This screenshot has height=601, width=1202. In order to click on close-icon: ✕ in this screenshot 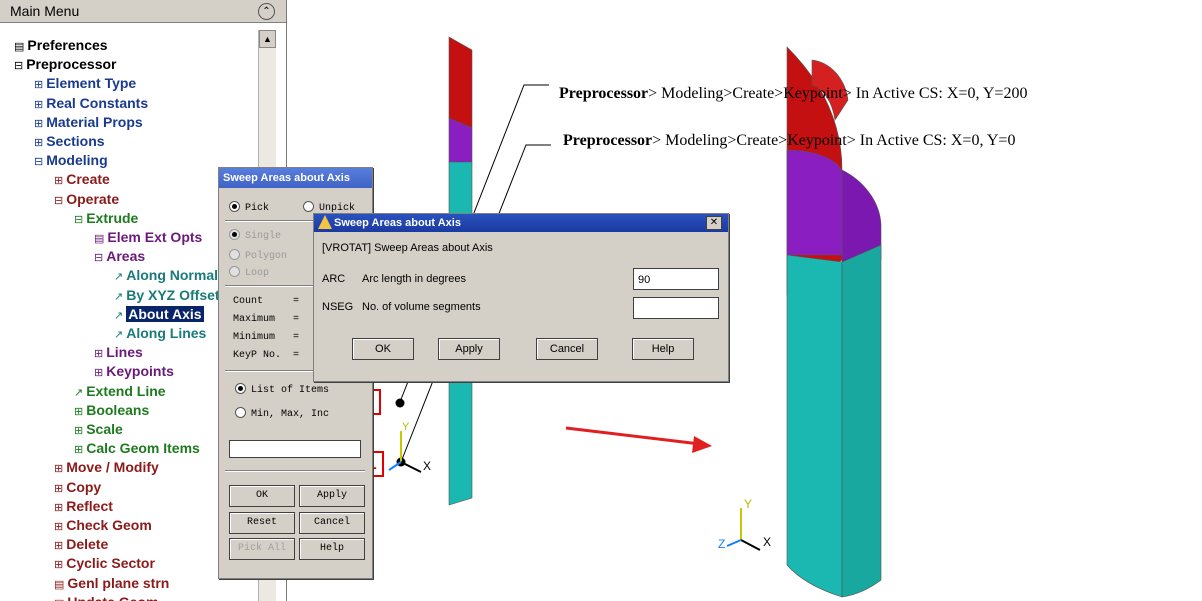, I will do `click(714, 223)`.